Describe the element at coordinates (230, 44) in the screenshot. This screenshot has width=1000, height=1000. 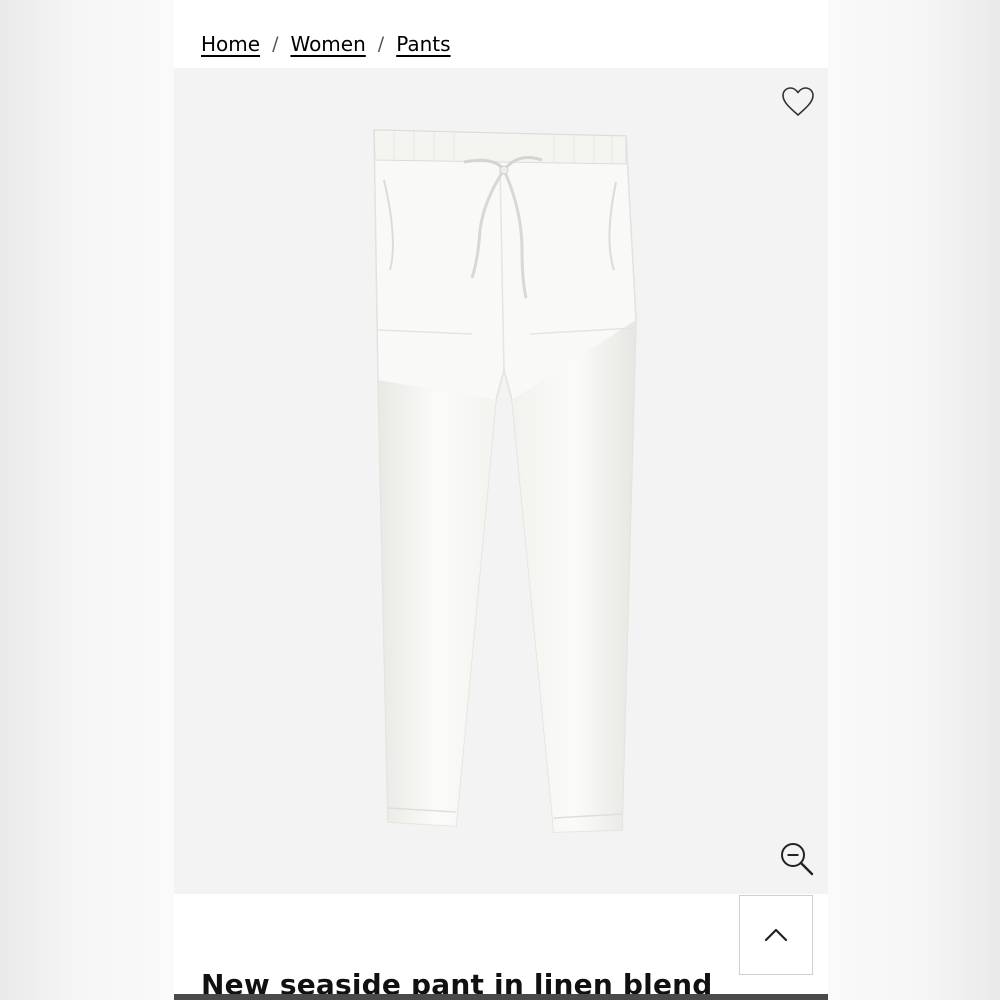
I see `breadcrumb-home-link: Home` at that location.